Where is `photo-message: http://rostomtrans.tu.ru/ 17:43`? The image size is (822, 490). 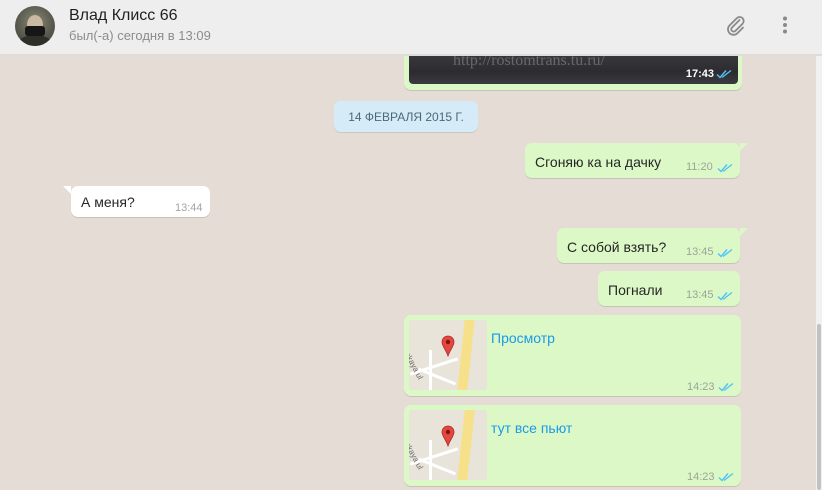 photo-message: http://rostomtrans.tu.ru/ 17:43 is located at coordinates (573, 73).